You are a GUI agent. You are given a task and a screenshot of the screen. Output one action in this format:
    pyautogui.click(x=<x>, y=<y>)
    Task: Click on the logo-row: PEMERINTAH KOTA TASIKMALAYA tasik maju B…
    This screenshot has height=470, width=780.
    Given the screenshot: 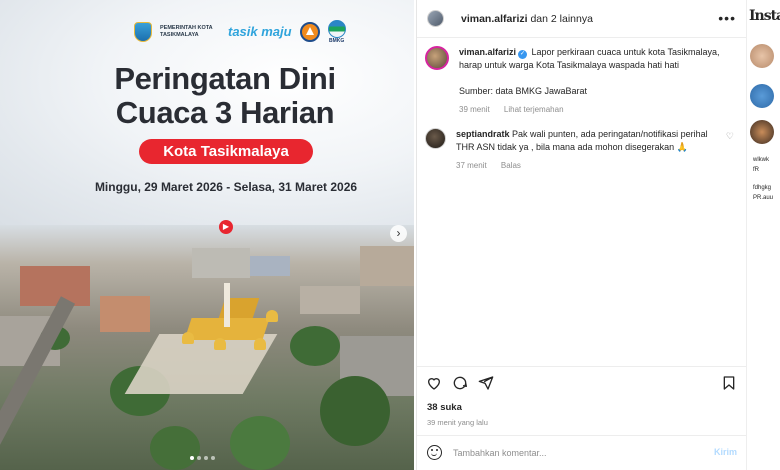 What is the action you would take?
    pyautogui.click(x=240, y=32)
    